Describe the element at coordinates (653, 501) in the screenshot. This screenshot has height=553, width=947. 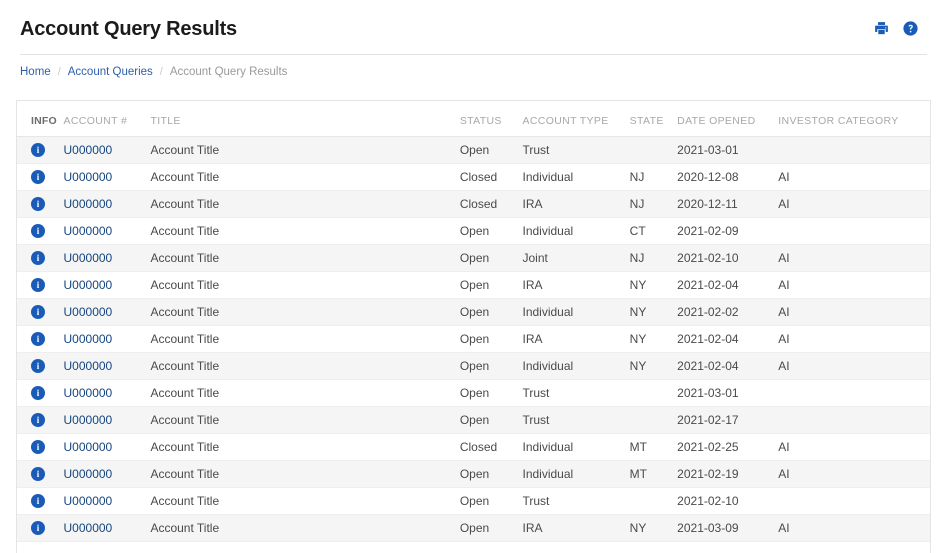
I see `cell-state` at that location.